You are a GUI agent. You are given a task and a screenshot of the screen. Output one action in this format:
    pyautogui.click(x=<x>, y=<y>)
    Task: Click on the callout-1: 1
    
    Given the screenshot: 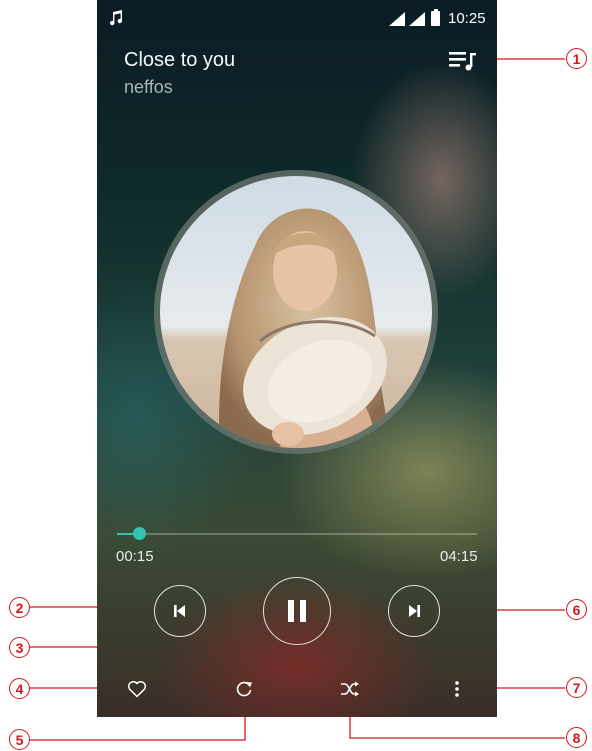 What is the action you would take?
    pyautogui.click(x=576, y=58)
    